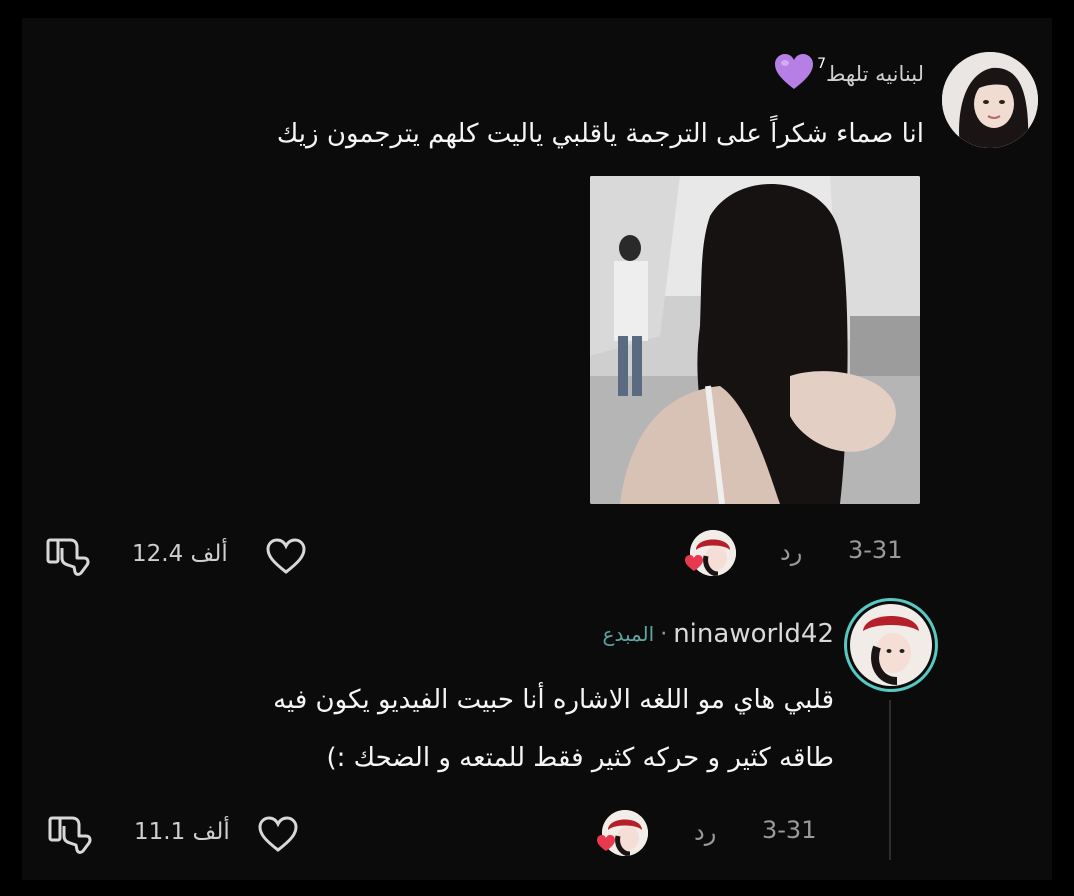  I want to click on comment-photo, so click(755, 340).